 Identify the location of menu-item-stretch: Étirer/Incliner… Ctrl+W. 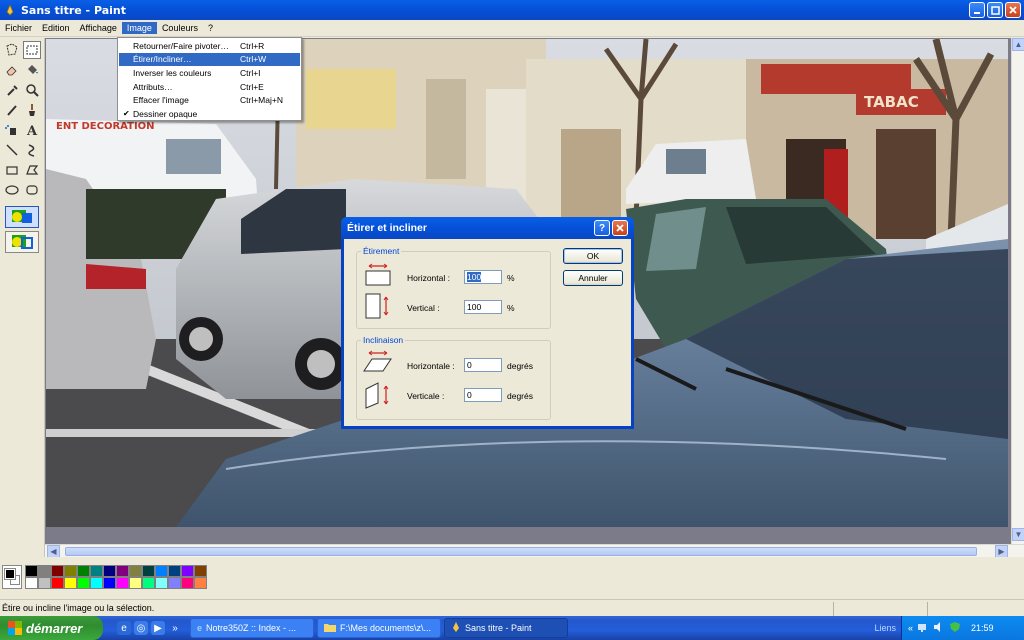
(209, 59).